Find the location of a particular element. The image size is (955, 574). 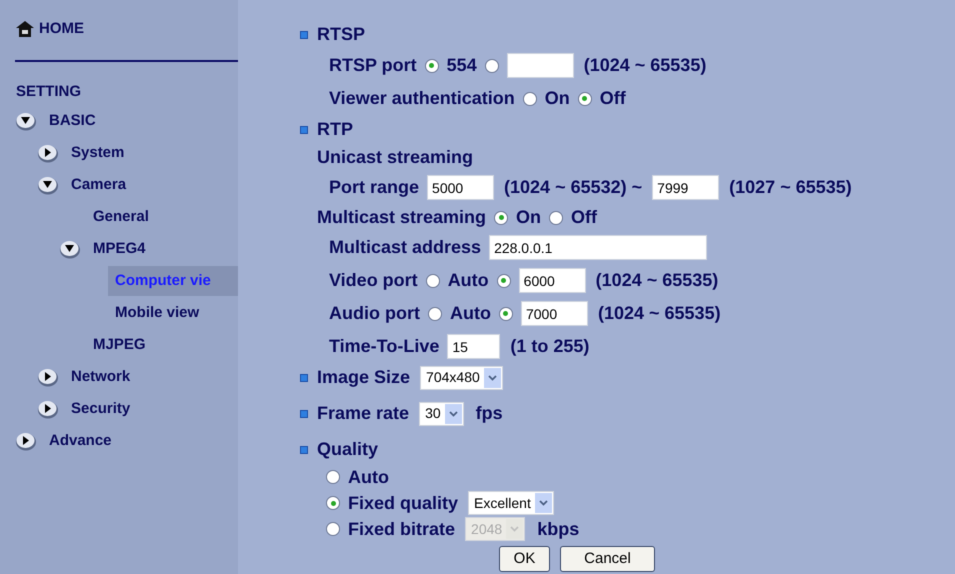

range-hint: (1024 ~ 65532) ~ is located at coordinates (573, 187).